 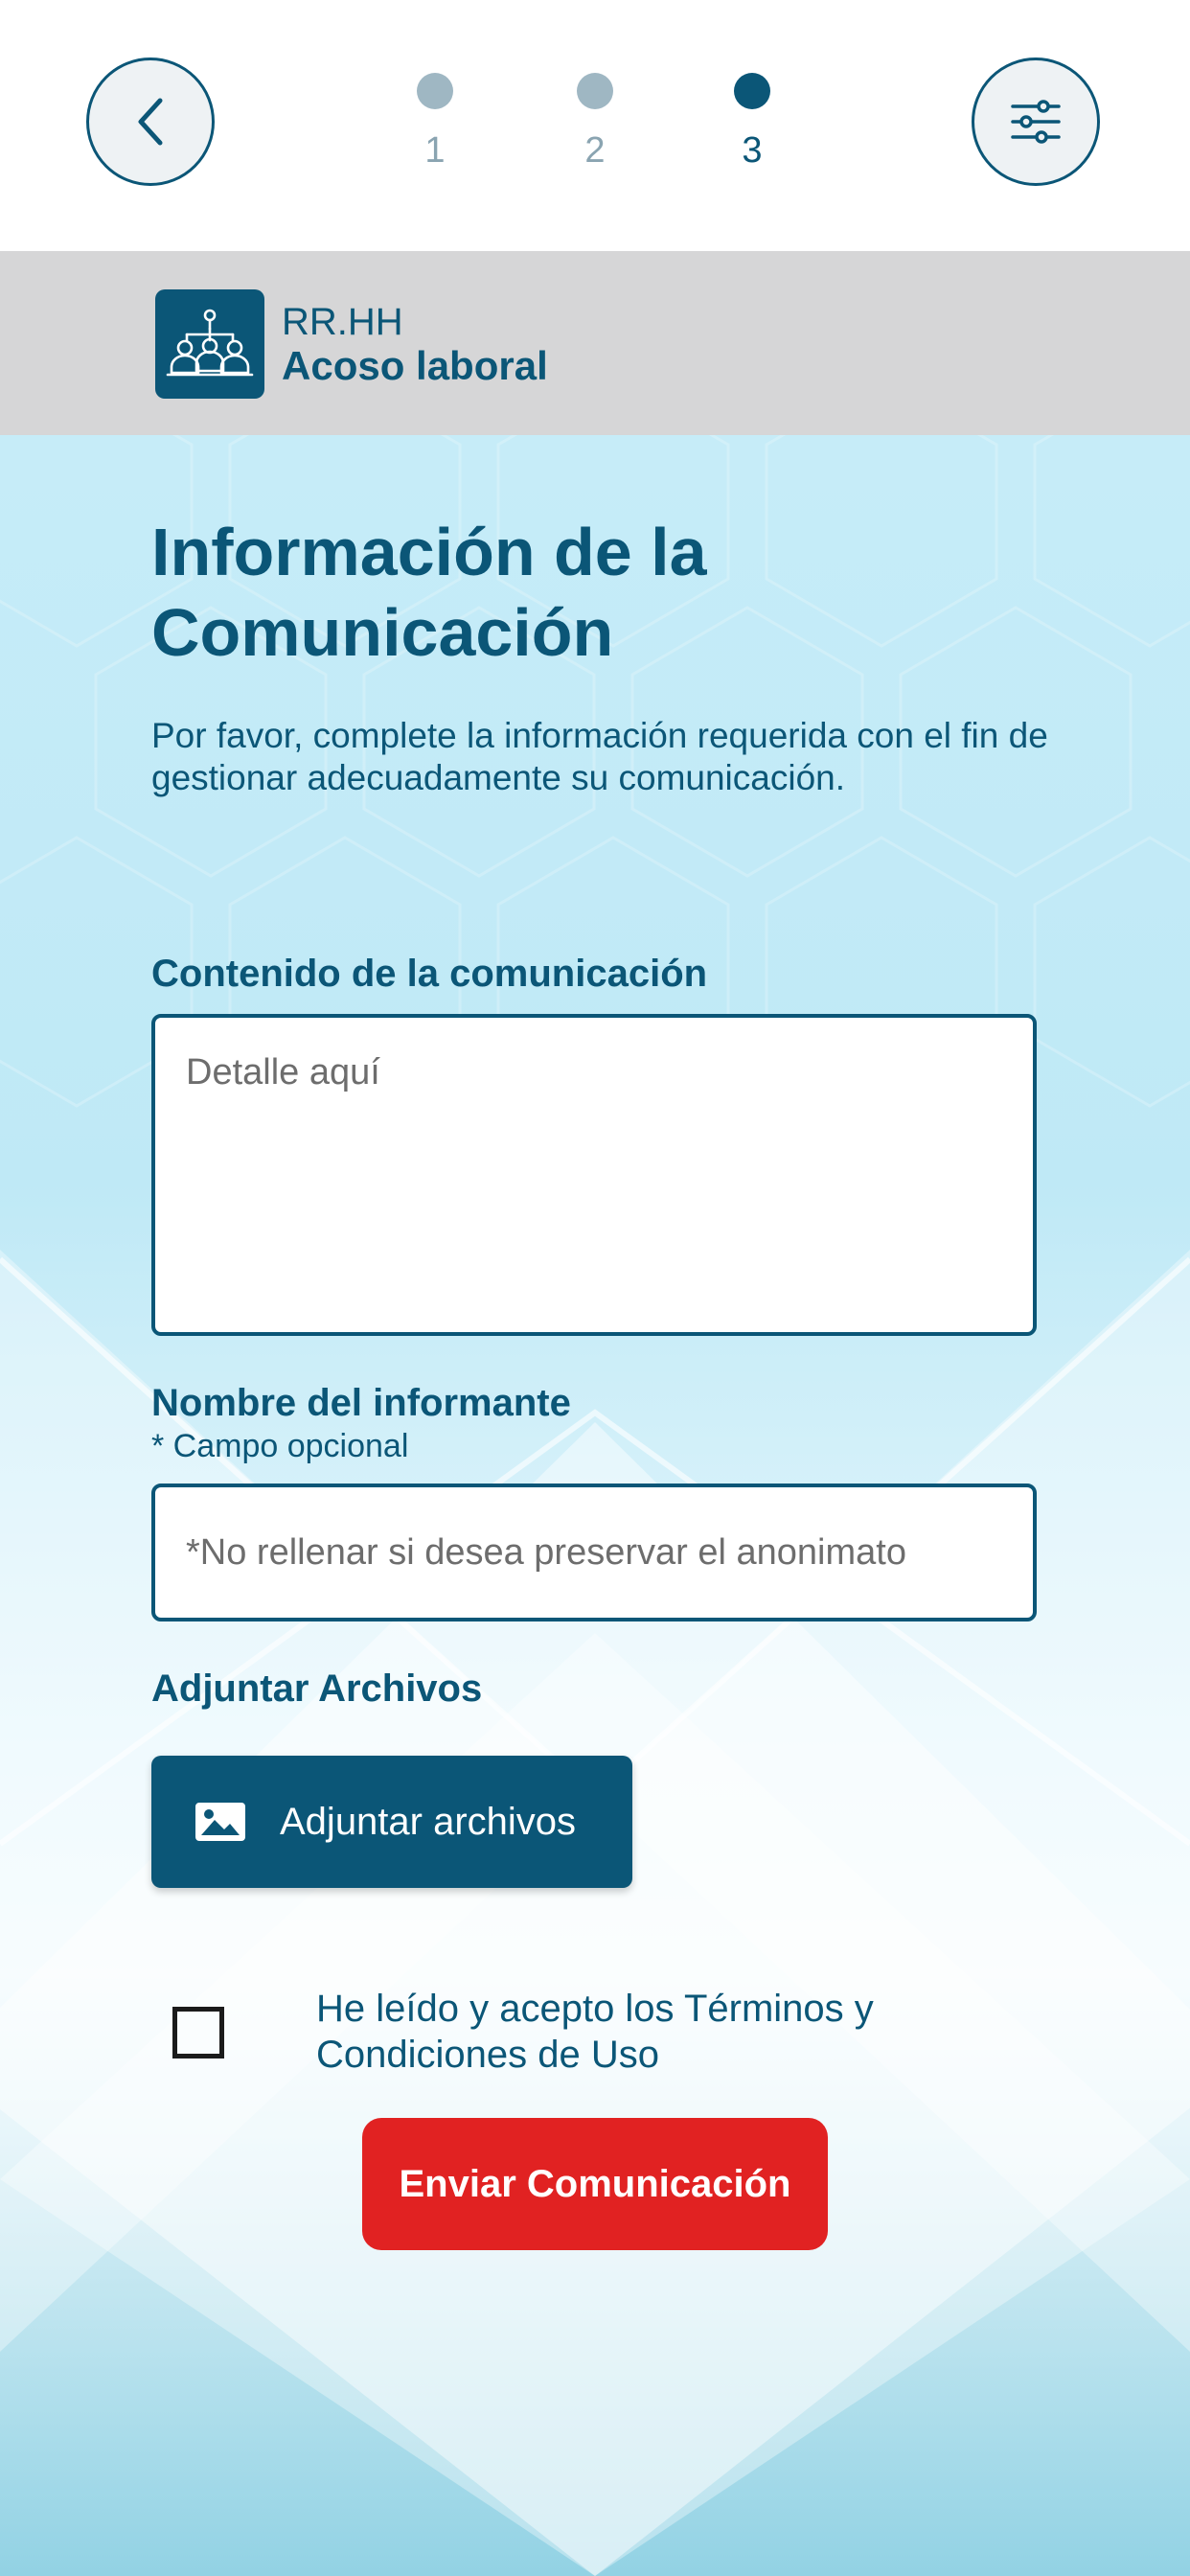 What do you see at coordinates (595, 150) in the screenshot?
I see `step-number: 2` at bounding box center [595, 150].